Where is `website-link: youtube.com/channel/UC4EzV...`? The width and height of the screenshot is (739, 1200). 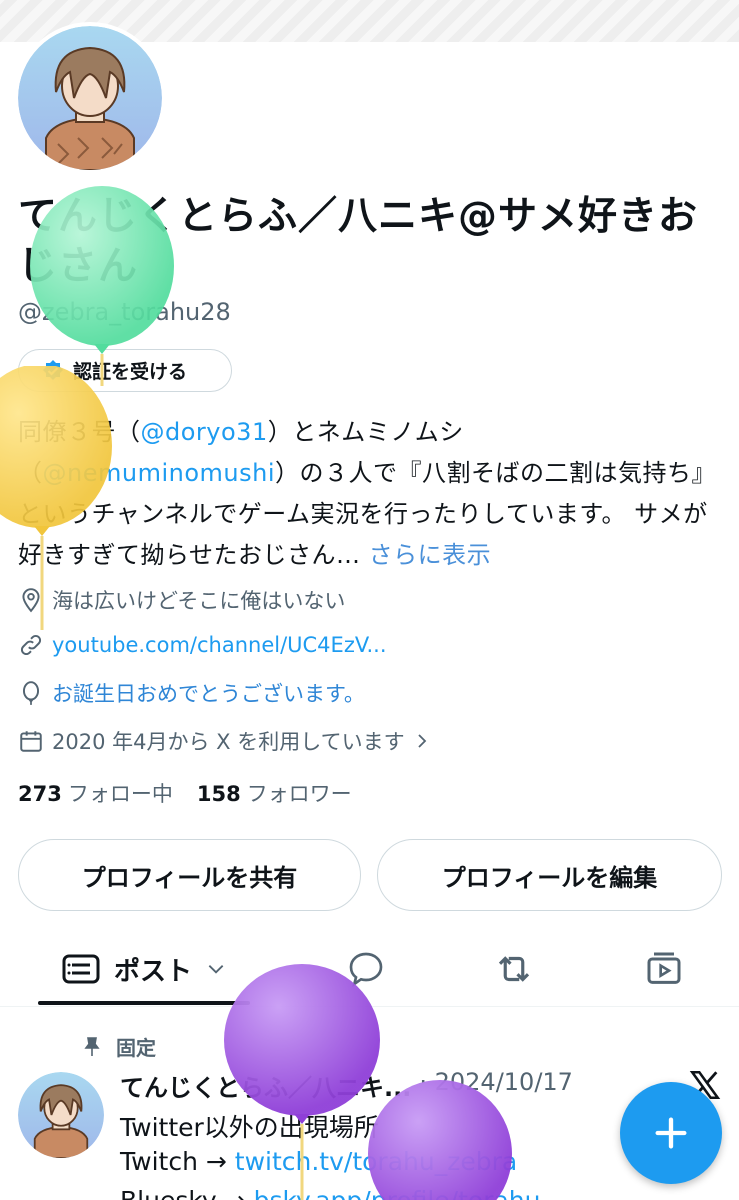
website-link: youtube.com/channel/UC4EzV... is located at coordinates (219, 645).